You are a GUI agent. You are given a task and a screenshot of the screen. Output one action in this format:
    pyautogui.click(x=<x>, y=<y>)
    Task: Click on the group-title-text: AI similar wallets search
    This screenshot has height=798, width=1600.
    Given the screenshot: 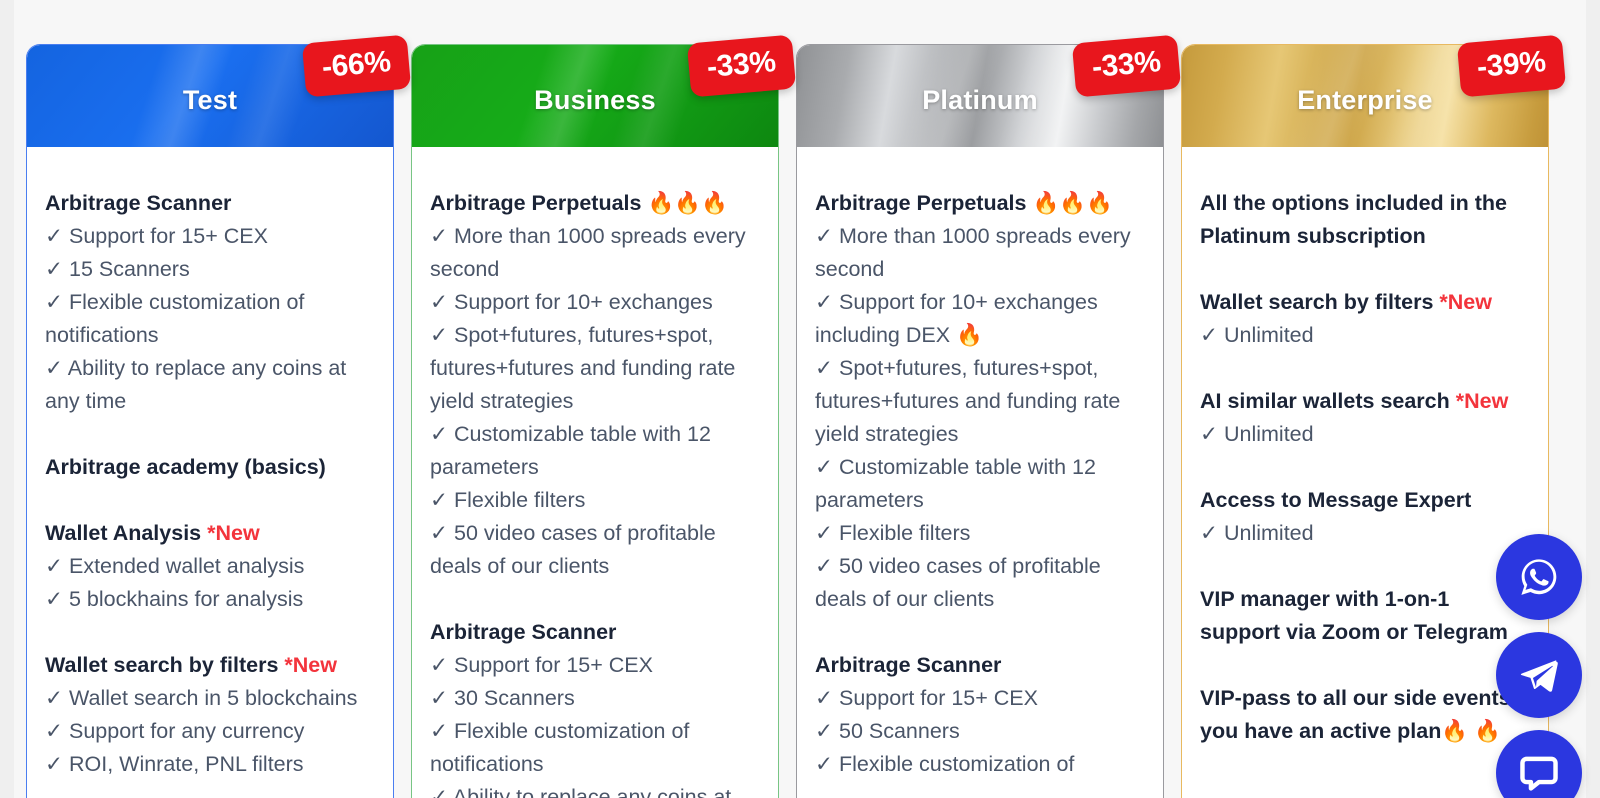 What is the action you would take?
    pyautogui.click(x=1325, y=401)
    